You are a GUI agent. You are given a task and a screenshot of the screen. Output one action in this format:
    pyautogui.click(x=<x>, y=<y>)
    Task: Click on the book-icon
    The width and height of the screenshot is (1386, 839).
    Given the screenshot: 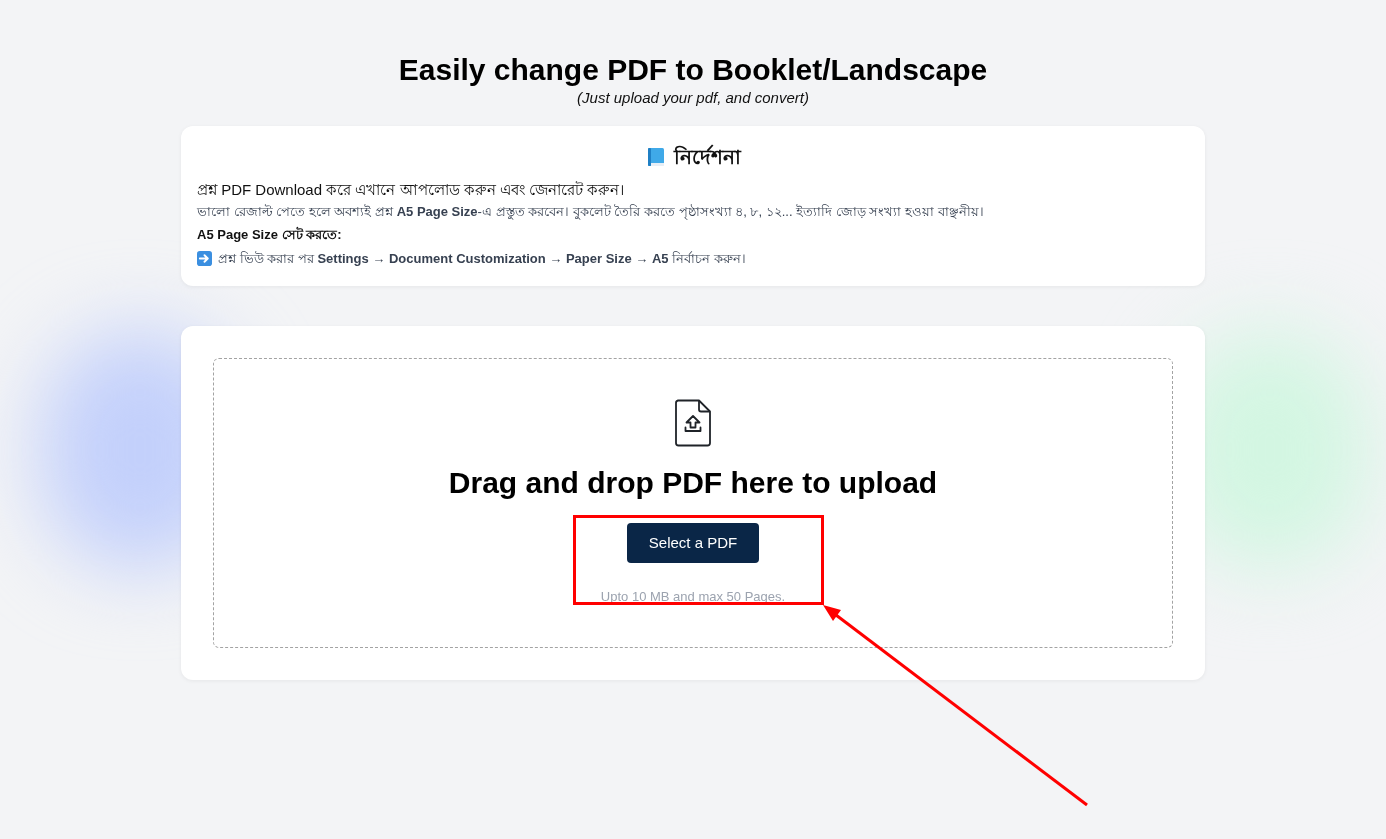 What is the action you would take?
    pyautogui.click(x=655, y=157)
    